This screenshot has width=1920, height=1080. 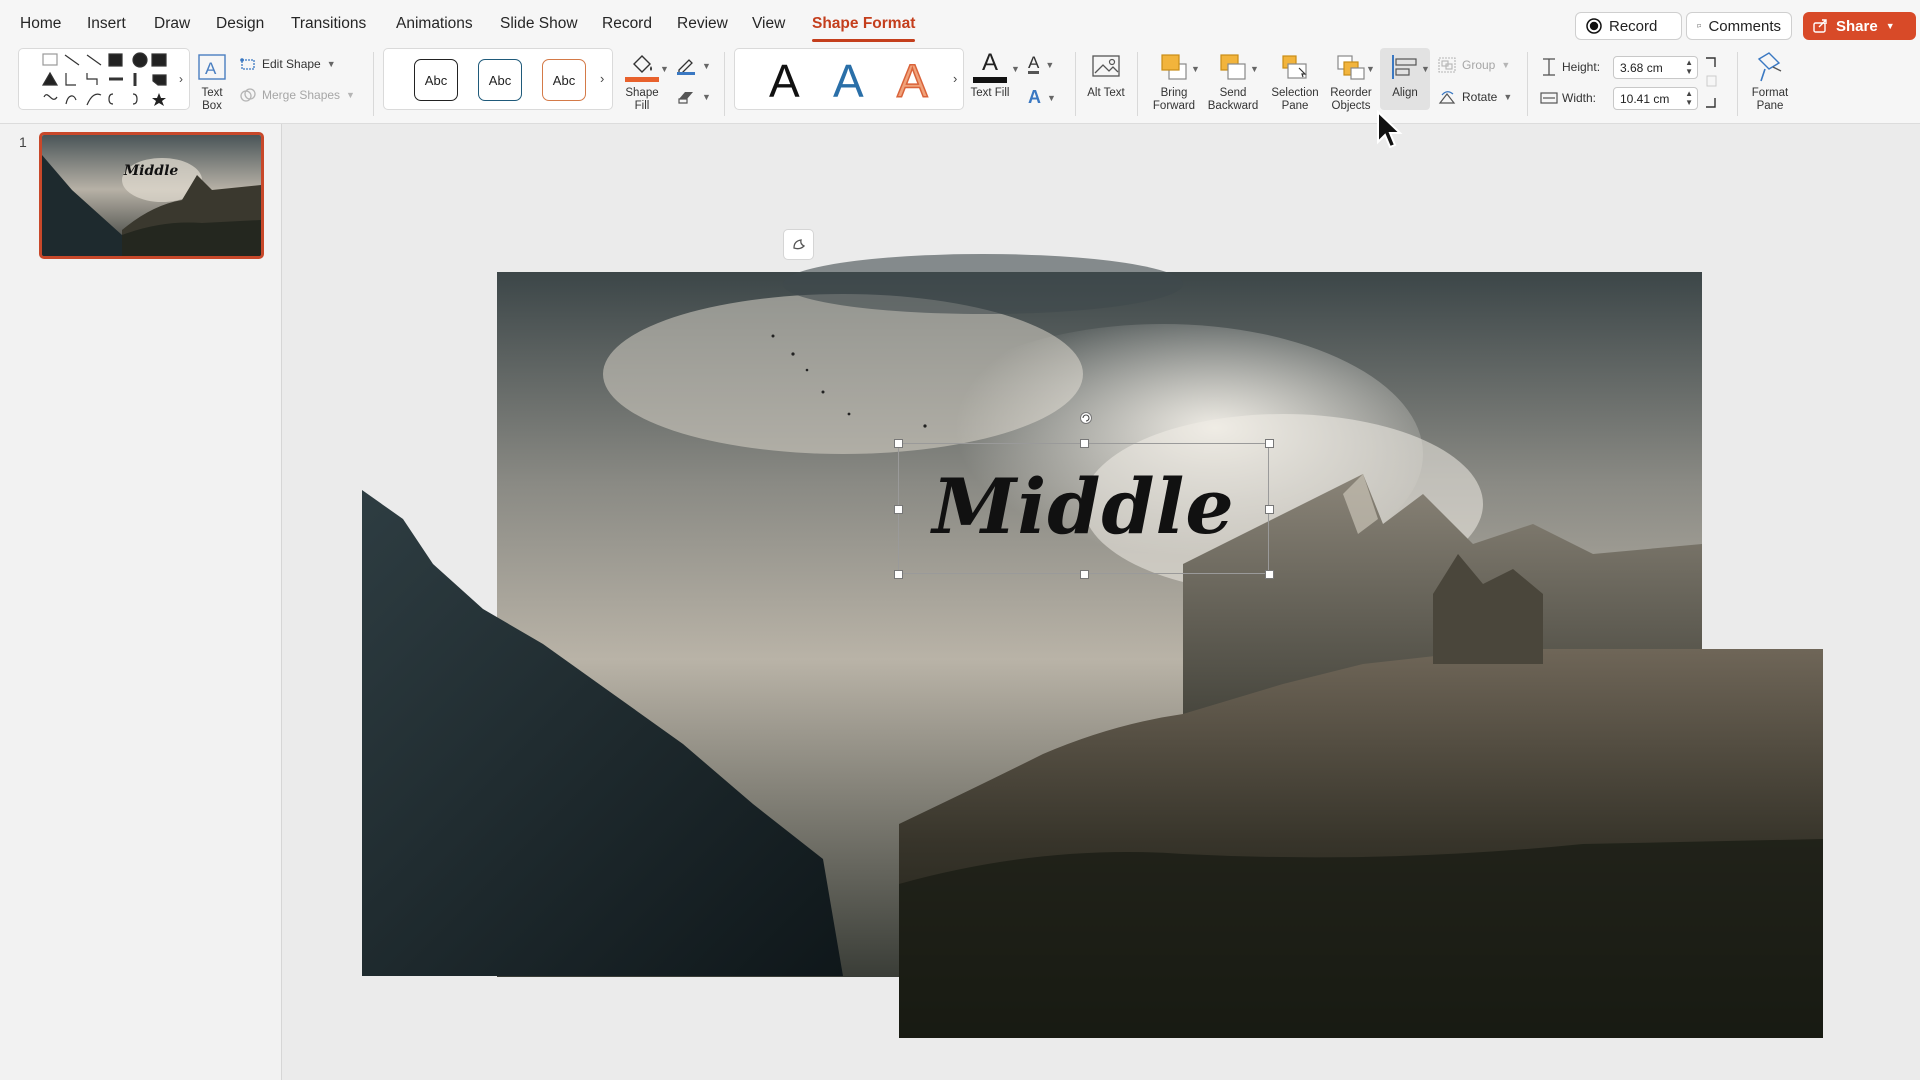 I want to click on format-pane-label: Format Pane, so click(x=1770, y=99).